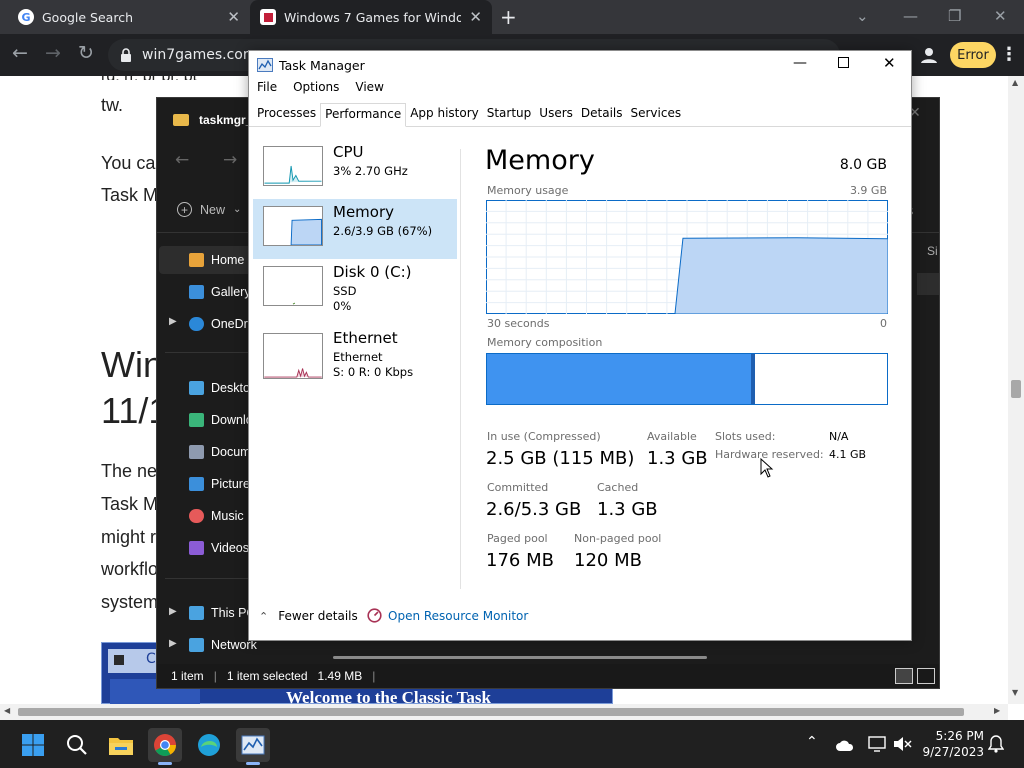  What do you see at coordinates (508, 17) in the screenshot?
I see `new-tab-button: +` at bounding box center [508, 17].